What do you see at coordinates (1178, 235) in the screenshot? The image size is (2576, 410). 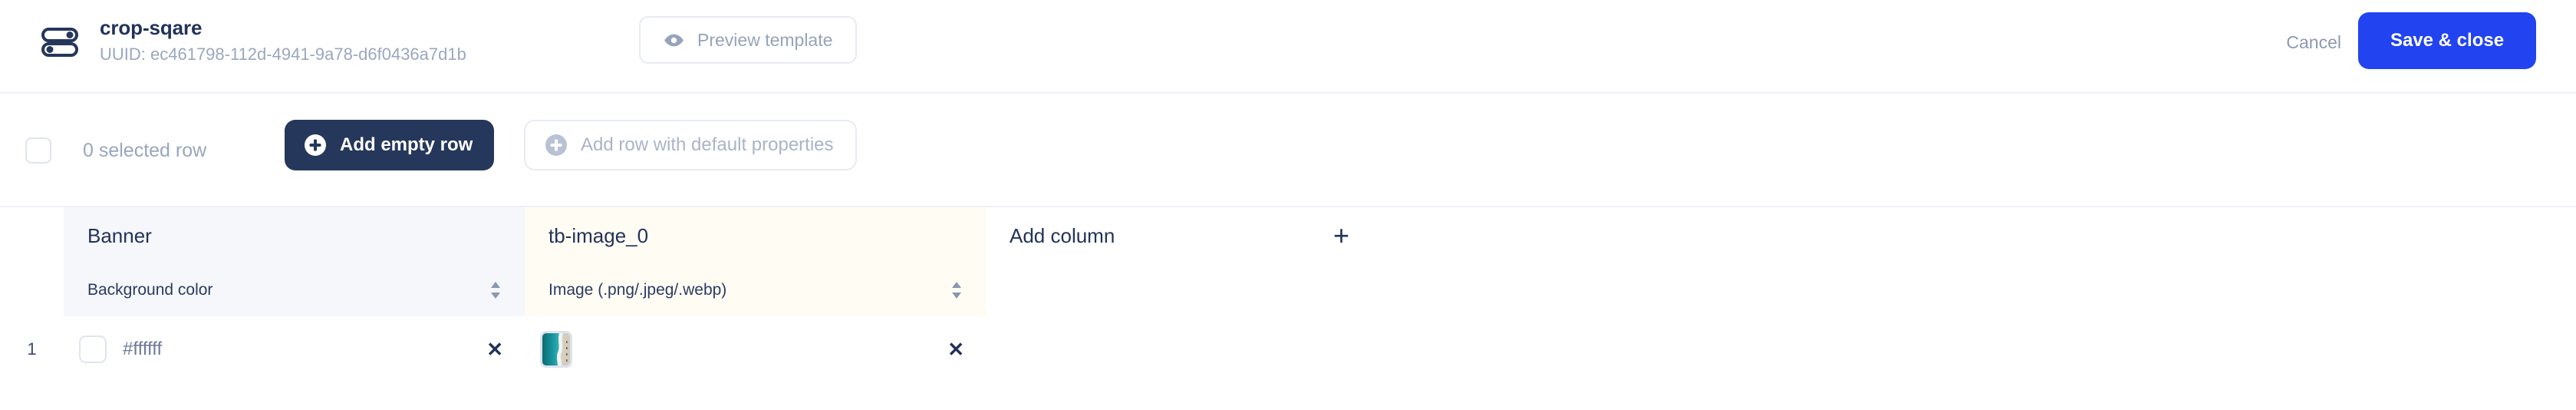 I see `add-column-button: Add column +` at bounding box center [1178, 235].